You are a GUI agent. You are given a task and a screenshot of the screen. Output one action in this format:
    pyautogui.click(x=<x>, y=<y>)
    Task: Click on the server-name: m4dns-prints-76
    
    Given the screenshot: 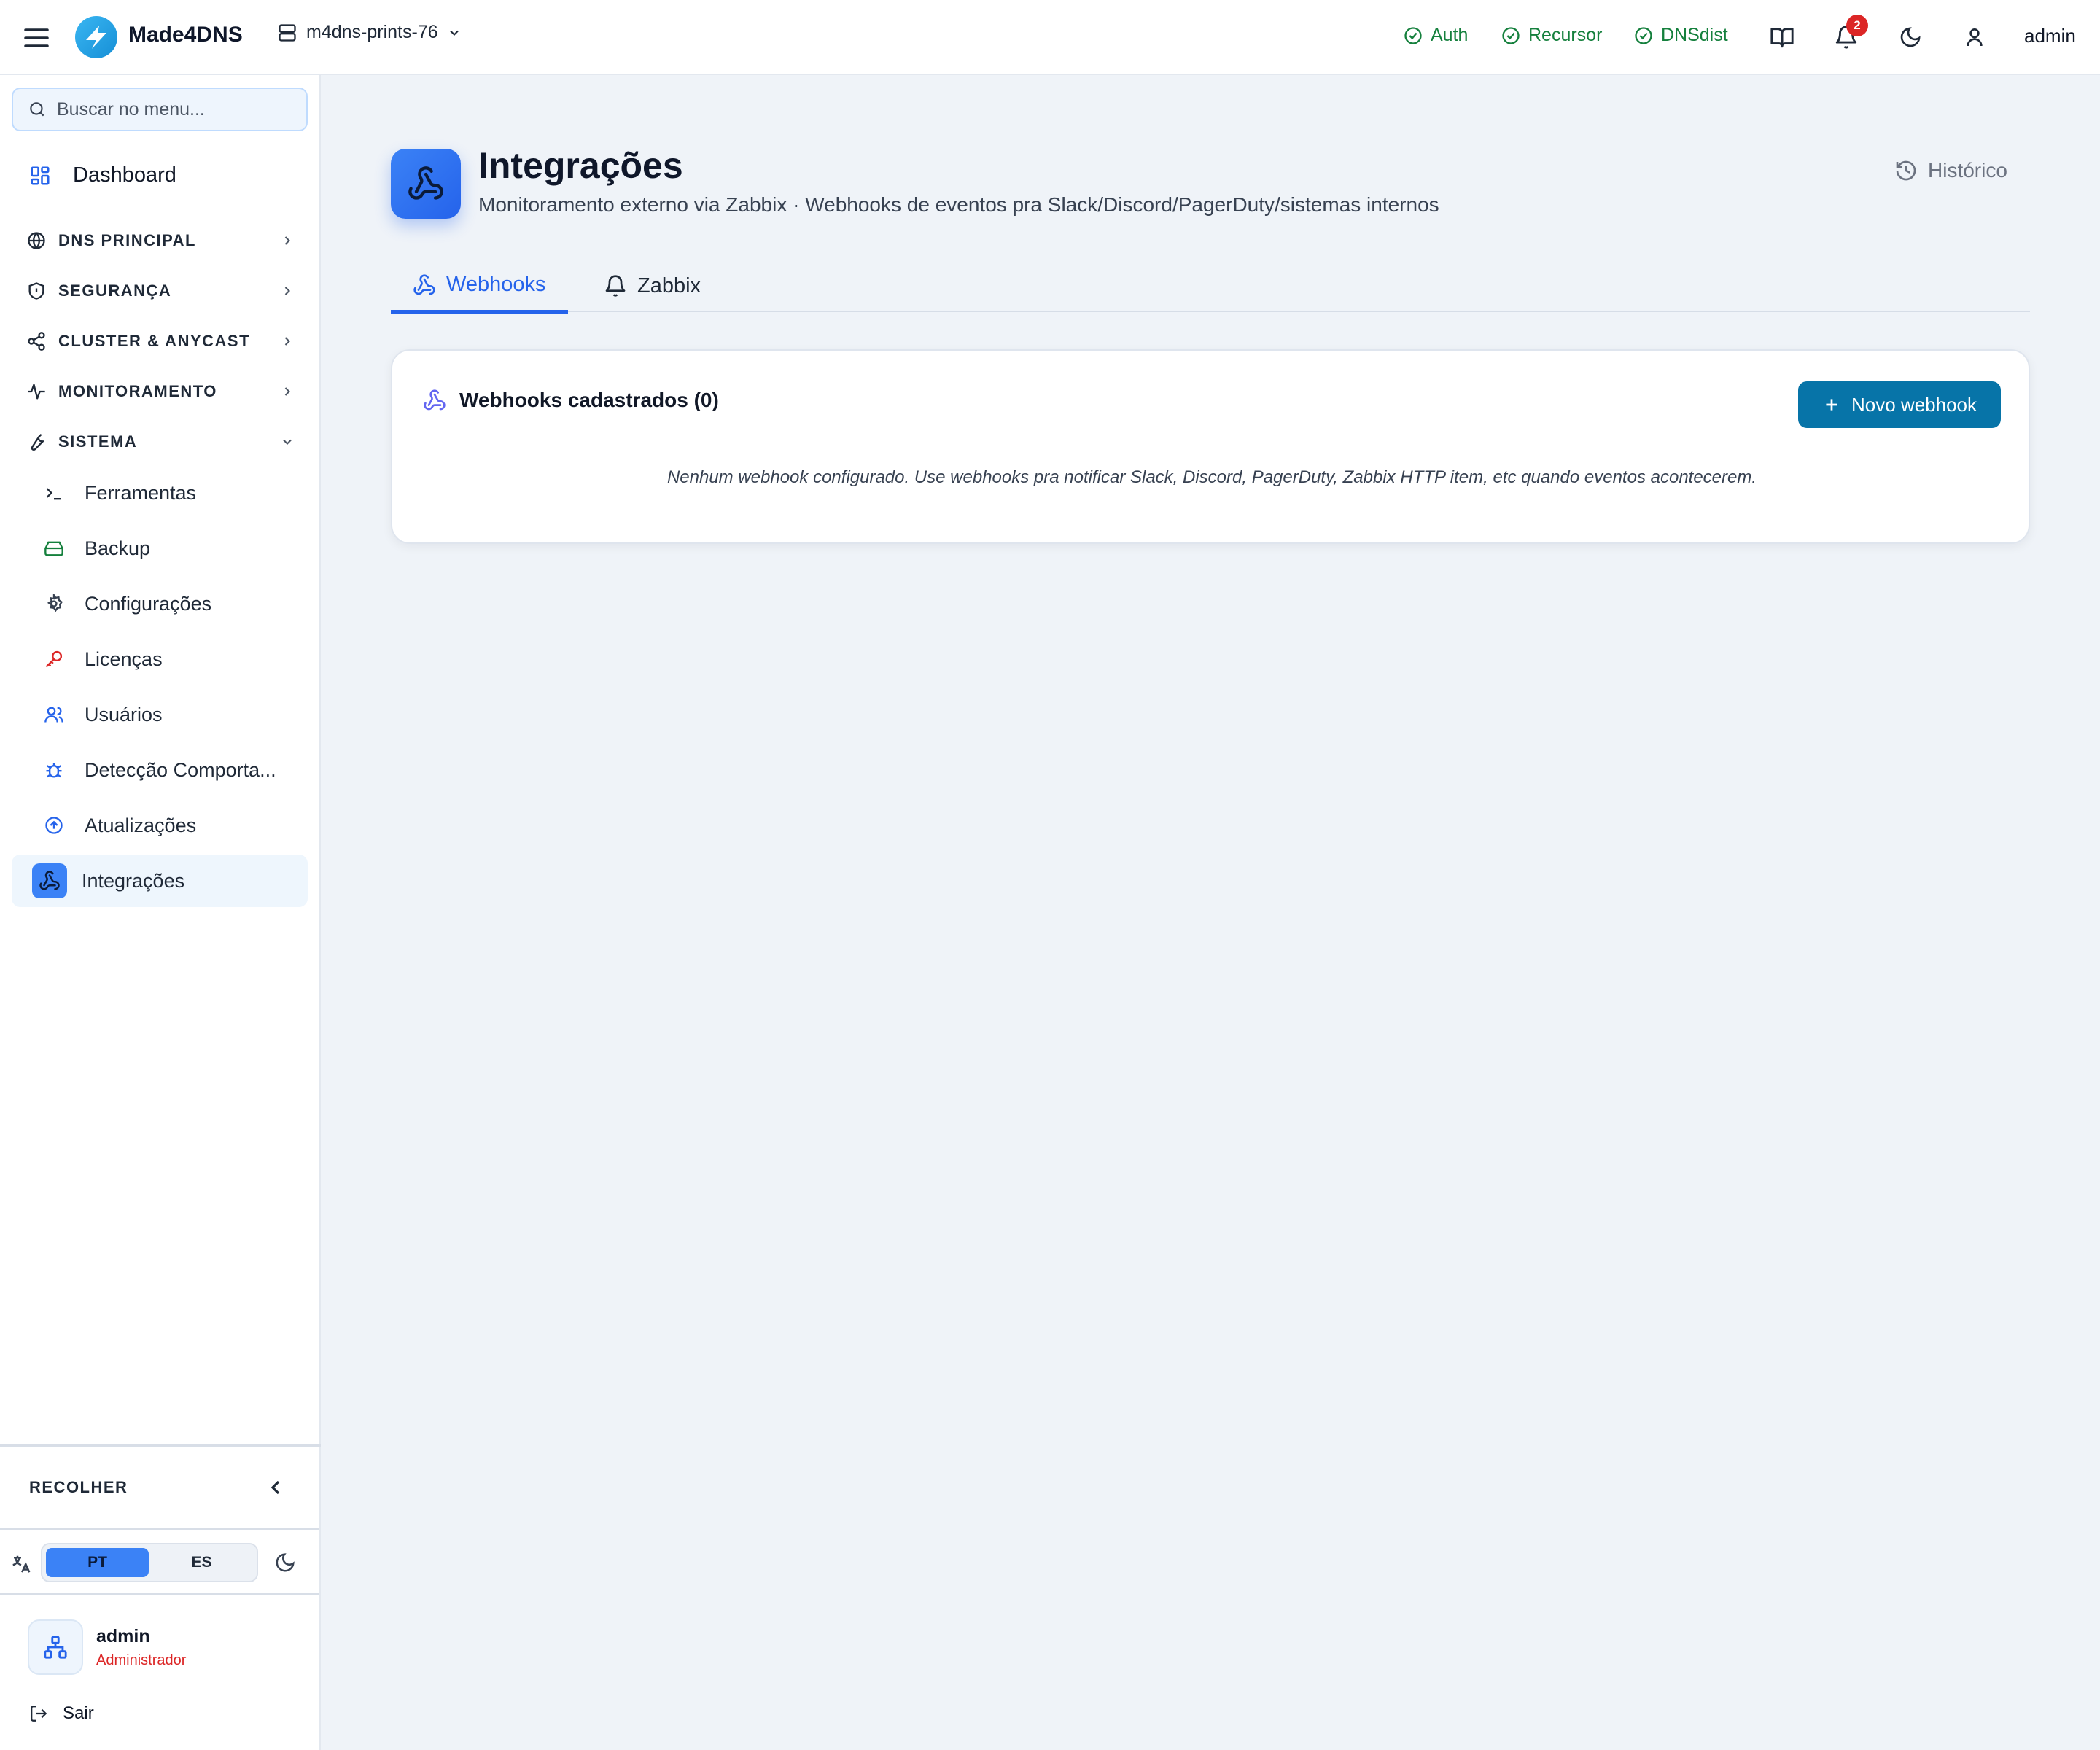 What is the action you would take?
    pyautogui.click(x=372, y=32)
    